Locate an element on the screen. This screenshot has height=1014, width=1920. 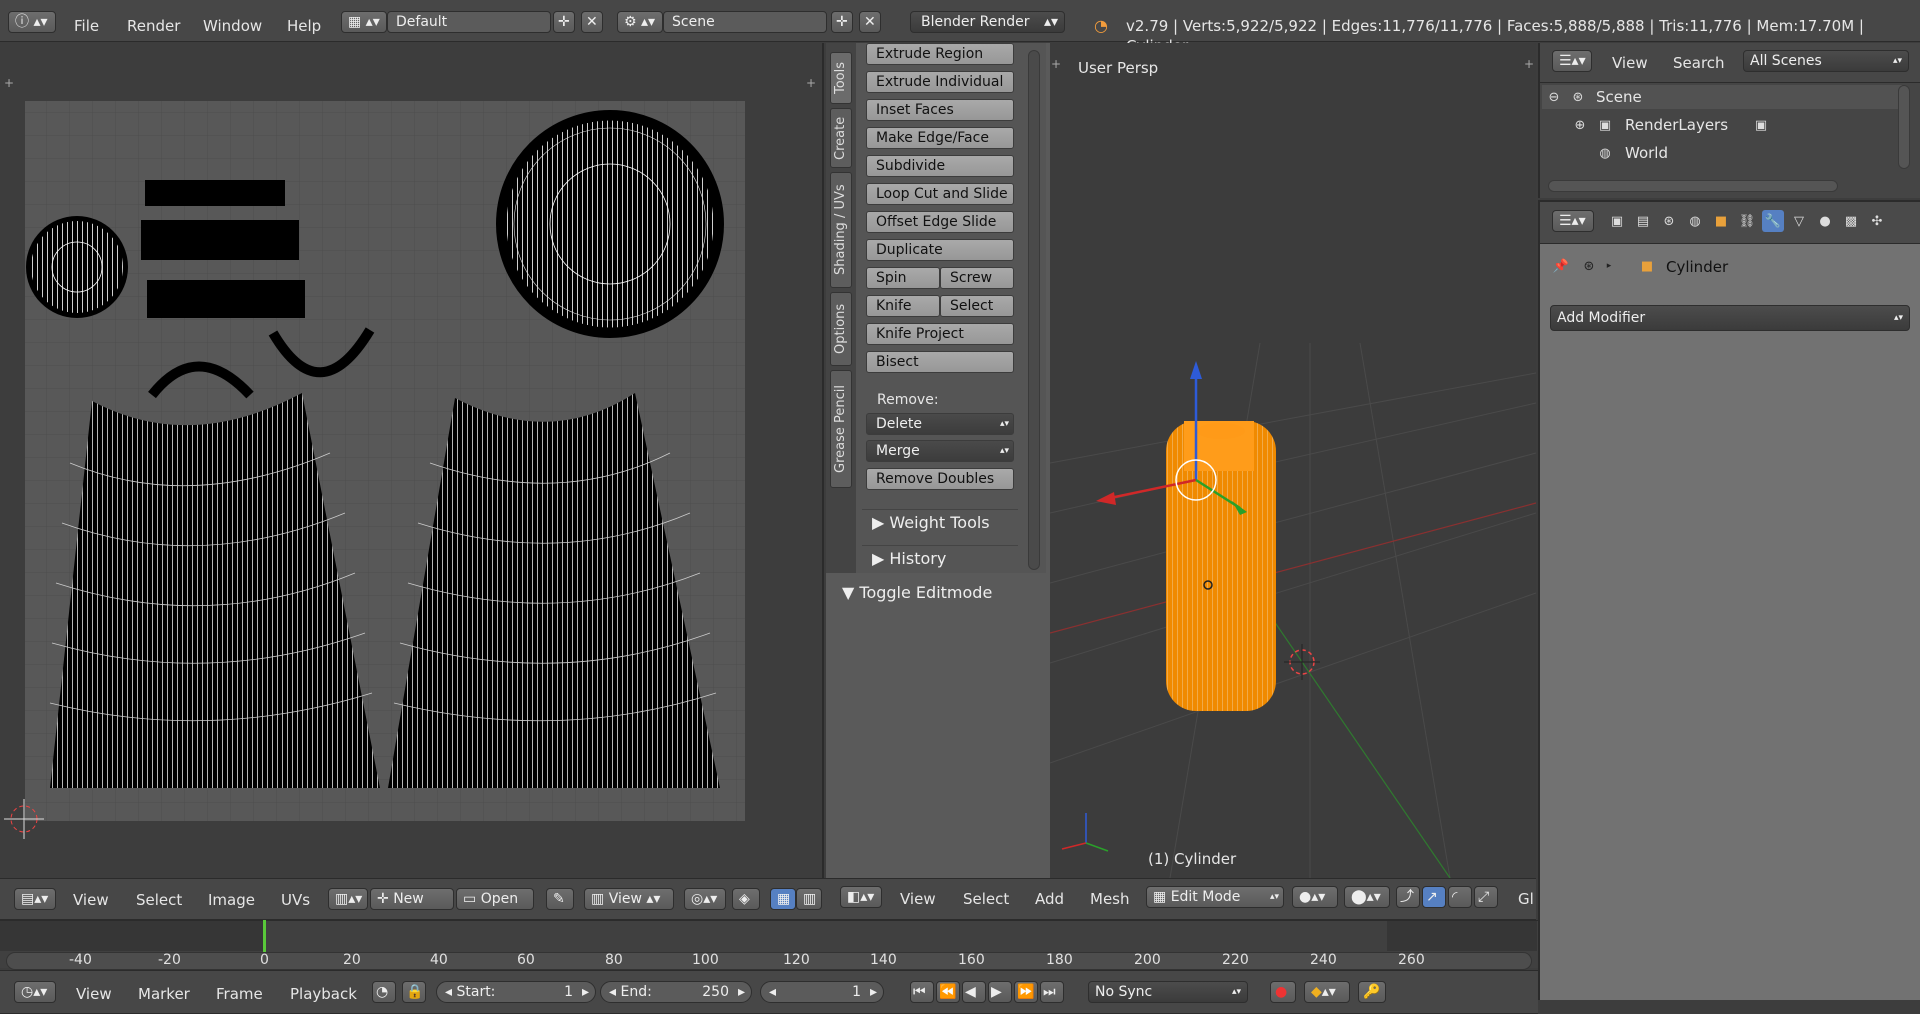
outliner-item-scene: Scene is located at coordinates (1619, 97).